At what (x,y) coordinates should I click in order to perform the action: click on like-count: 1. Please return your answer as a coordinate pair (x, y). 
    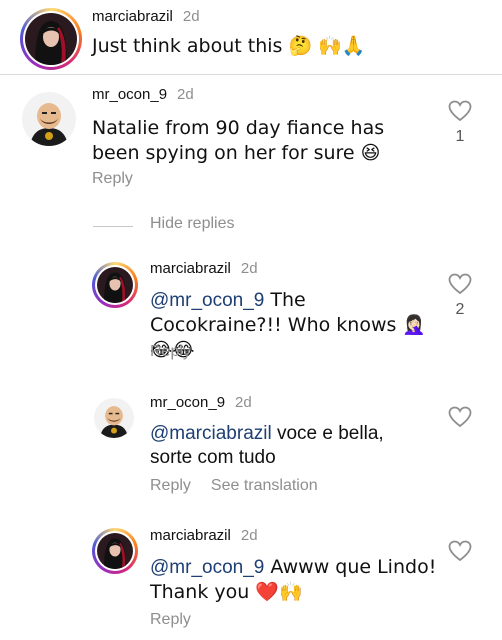
    Looking at the image, I should click on (460, 136).